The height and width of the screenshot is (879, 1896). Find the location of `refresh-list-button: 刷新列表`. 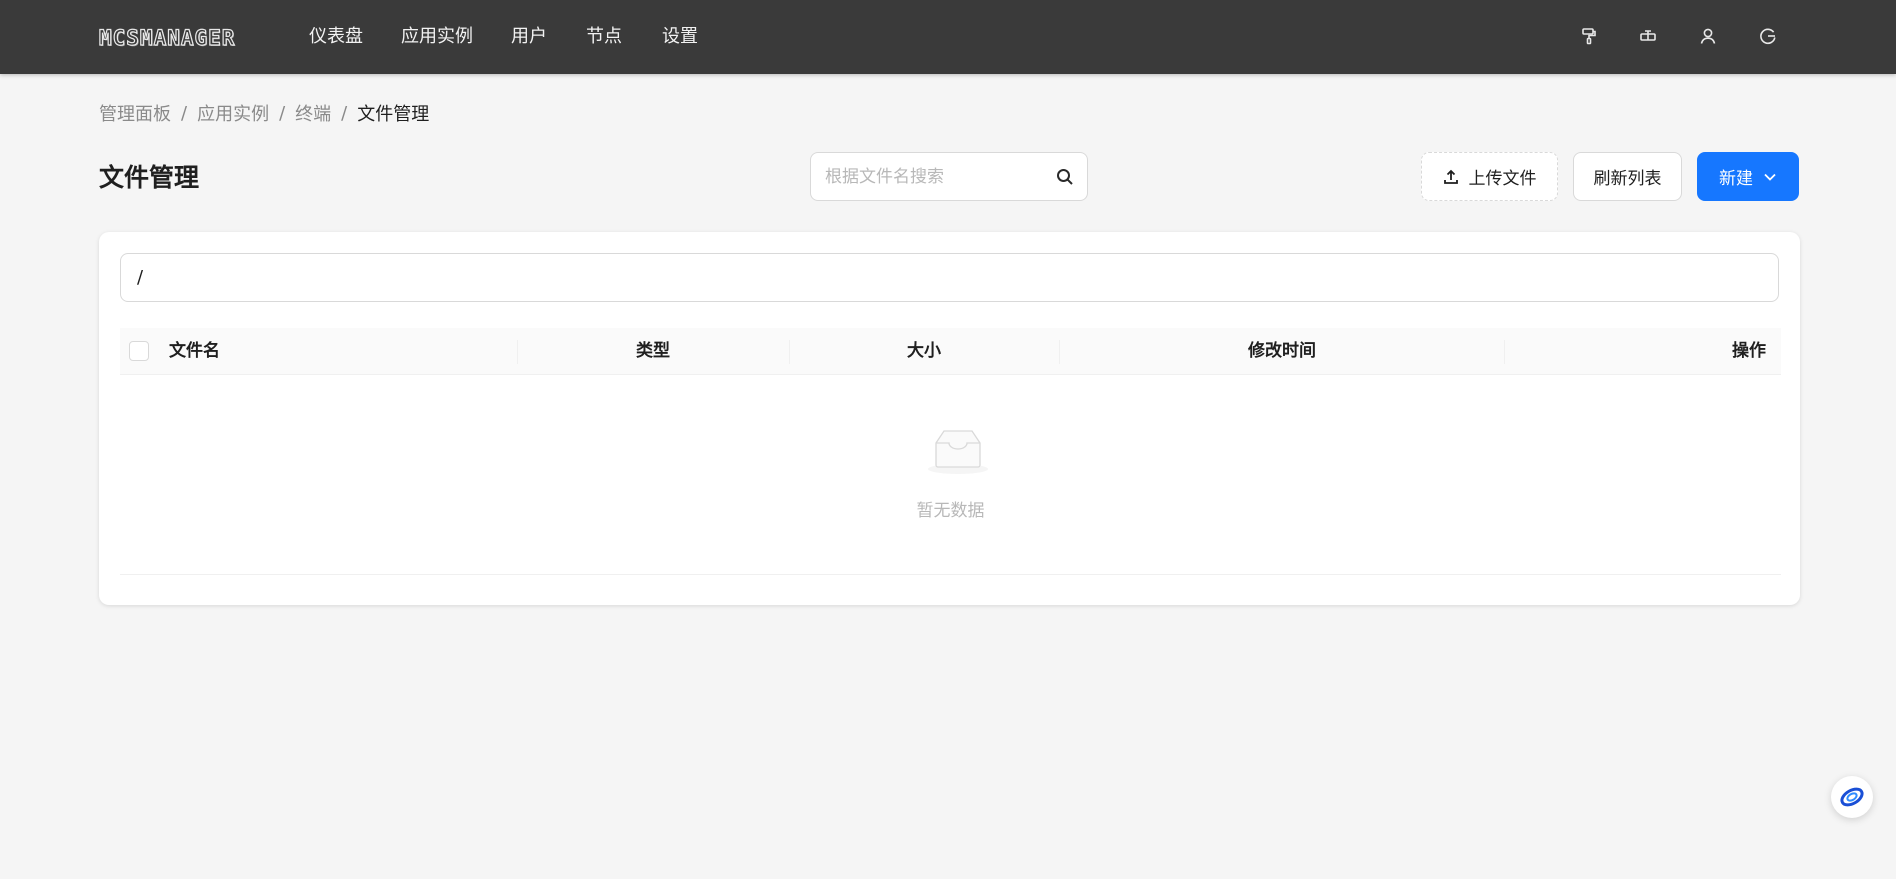

refresh-list-button: 刷新列表 is located at coordinates (1627, 176).